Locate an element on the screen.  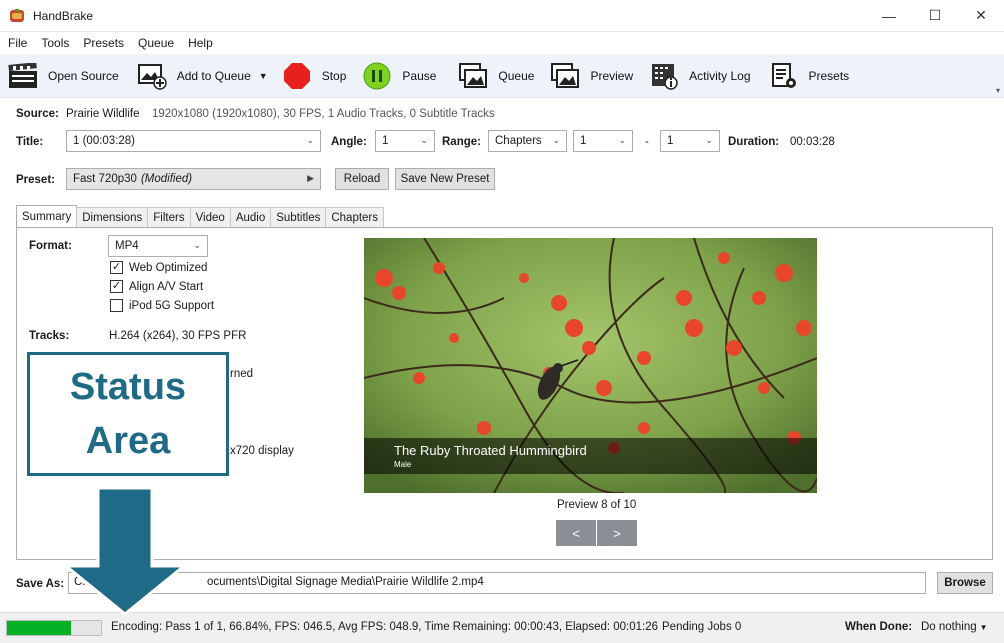
when-done-value: Do nothing is located at coordinates (949, 627).